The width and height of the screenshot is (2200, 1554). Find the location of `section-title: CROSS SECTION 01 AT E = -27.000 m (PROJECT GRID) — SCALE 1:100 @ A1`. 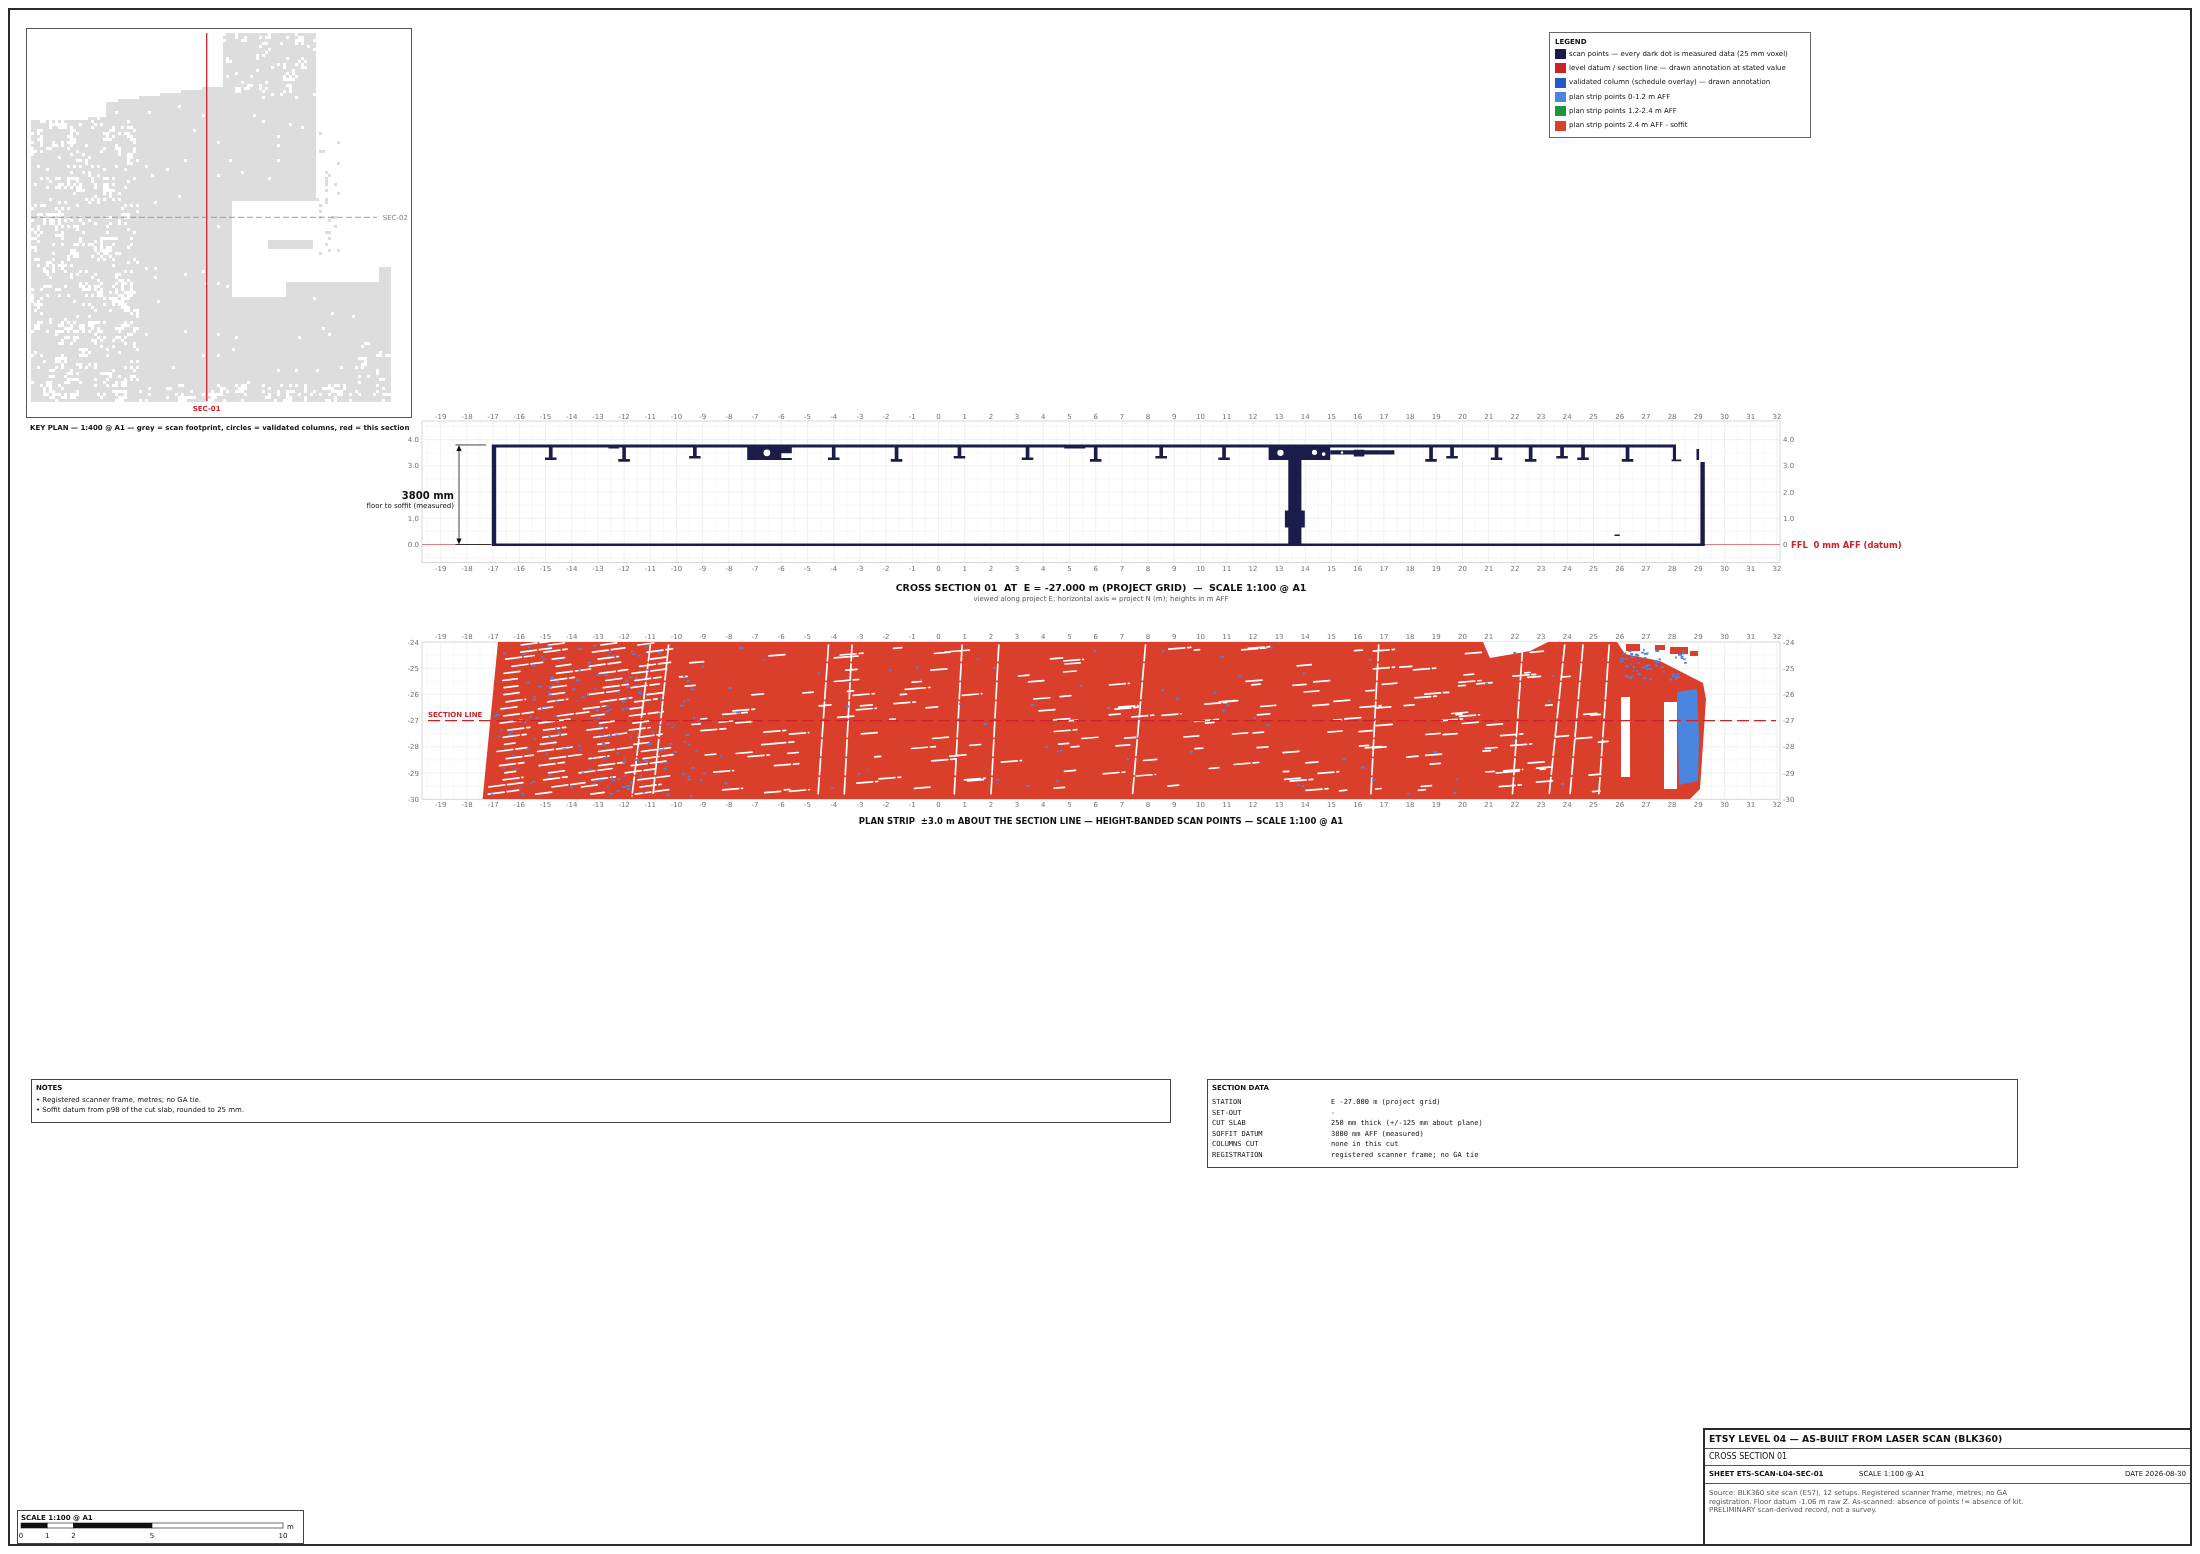

section-title: CROSS SECTION 01 AT E = -27.000 m (PROJECT GRID) — SCALE 1:100 @ A1 is located at coordinates (1101, 587).